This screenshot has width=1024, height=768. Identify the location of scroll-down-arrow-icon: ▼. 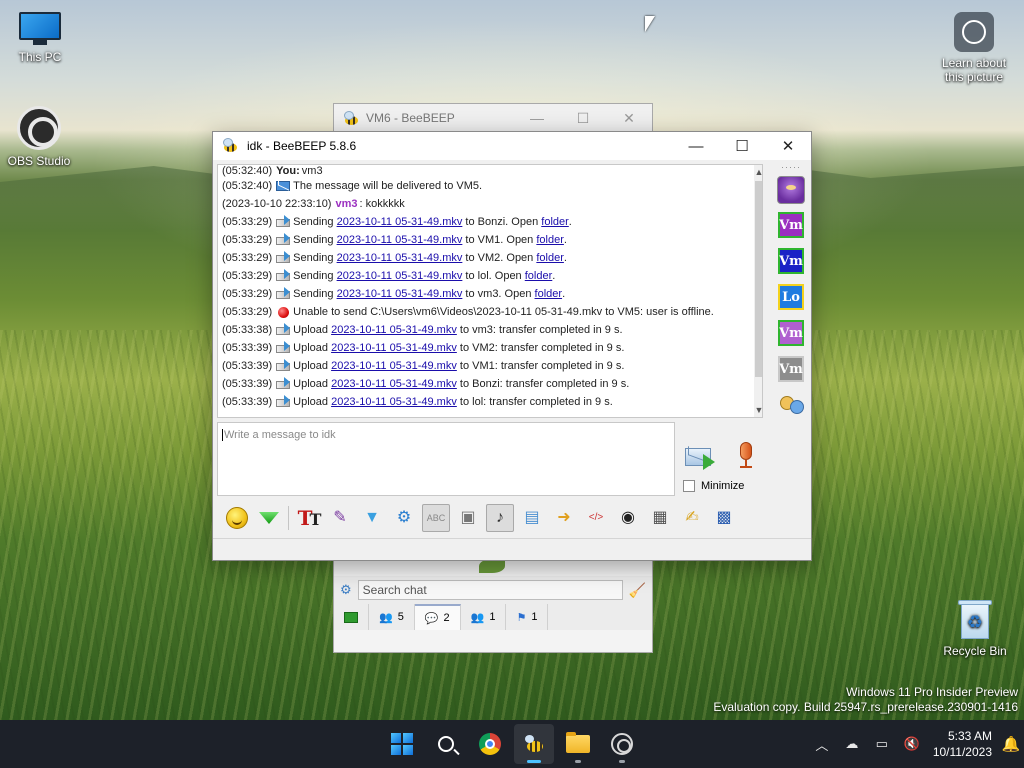
(758, 410).